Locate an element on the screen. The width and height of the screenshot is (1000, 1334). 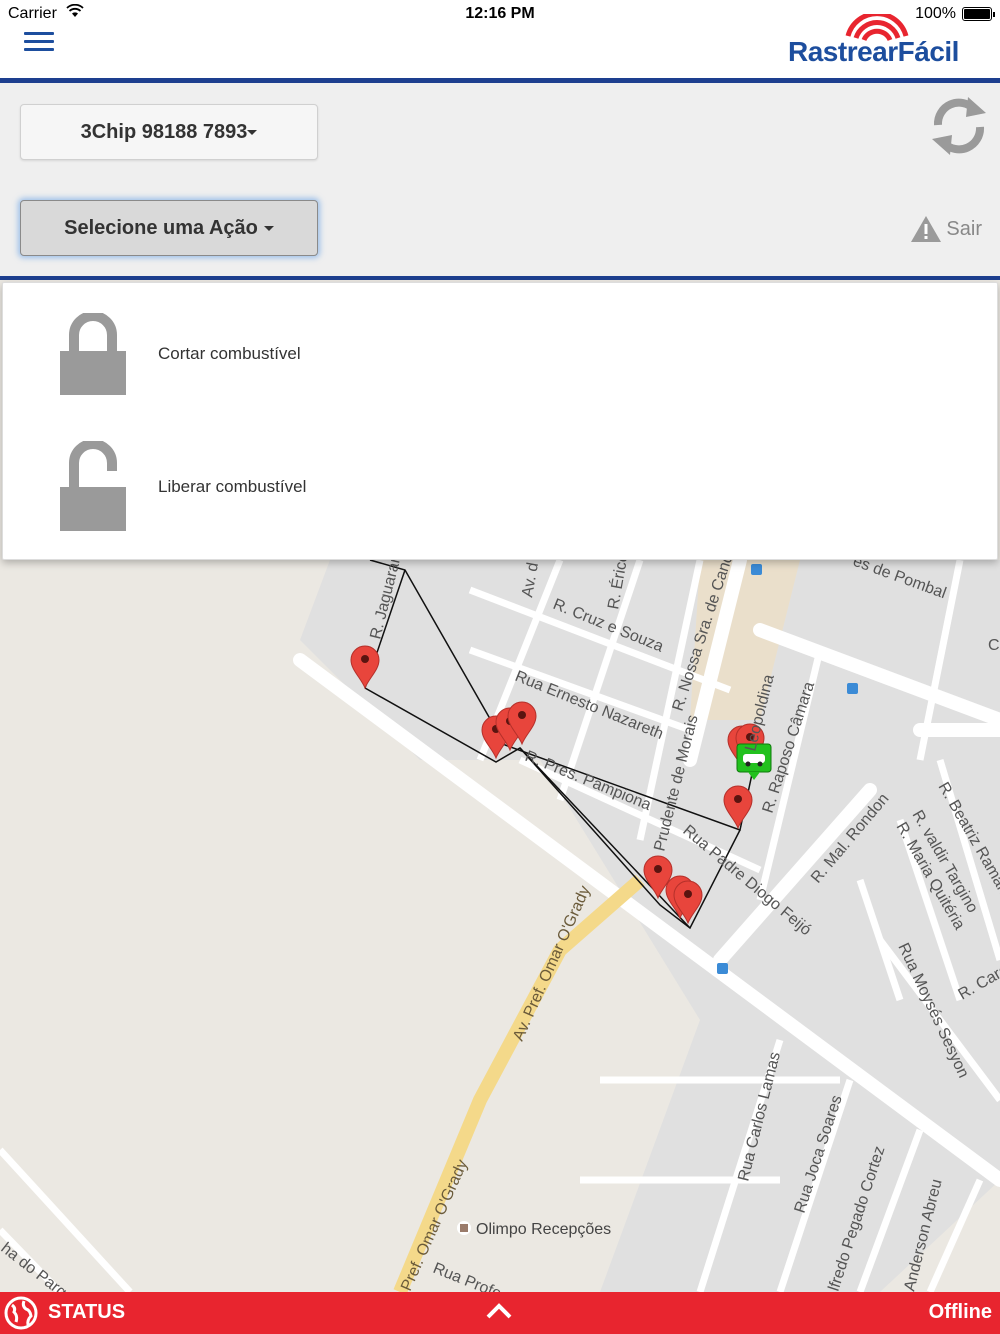
warning-icon is located at coordinates (926, 229).